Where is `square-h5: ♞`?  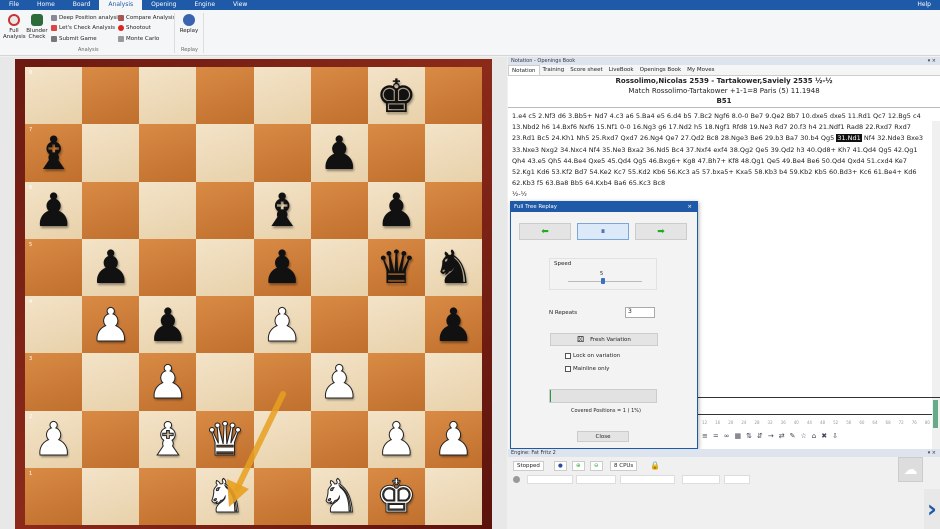
square-h5: ♞ is located at coordinates (453, 267).